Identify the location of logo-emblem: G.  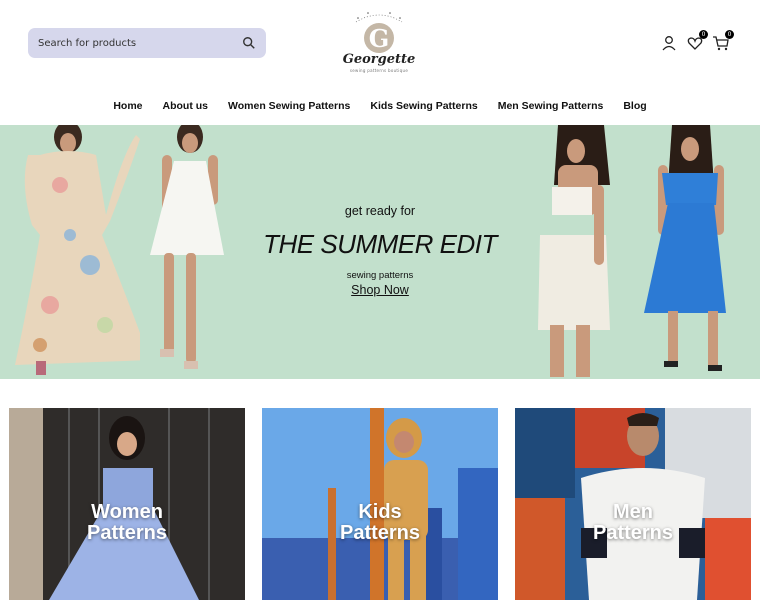
(379, 32).